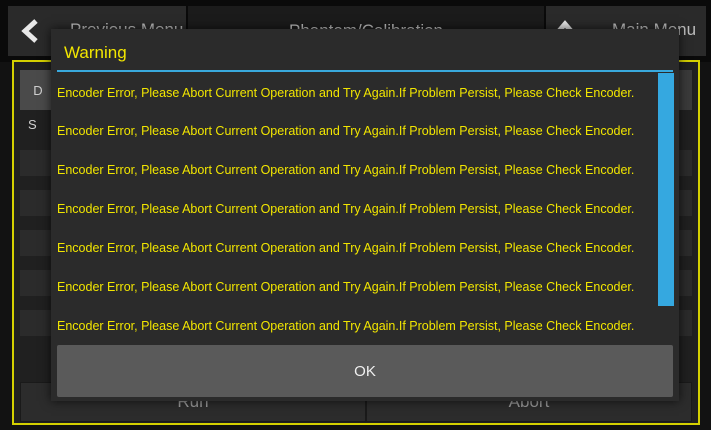  Describe the element at coordinates (666, 189) in the screenshot. I see `scrollbar-thumb` at that location.